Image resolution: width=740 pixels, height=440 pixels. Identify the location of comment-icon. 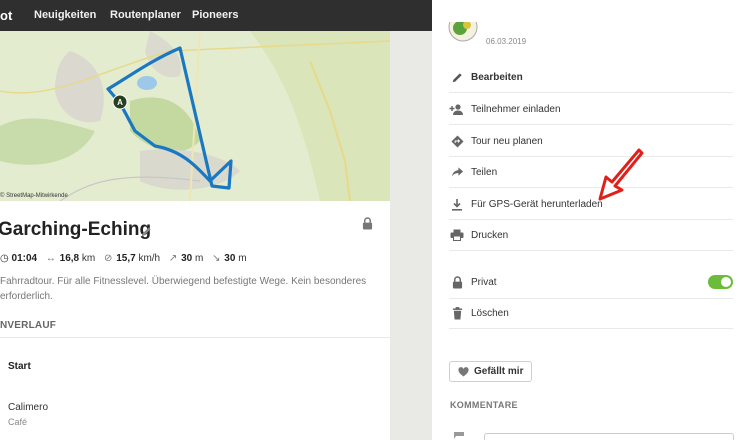
(459, 435).